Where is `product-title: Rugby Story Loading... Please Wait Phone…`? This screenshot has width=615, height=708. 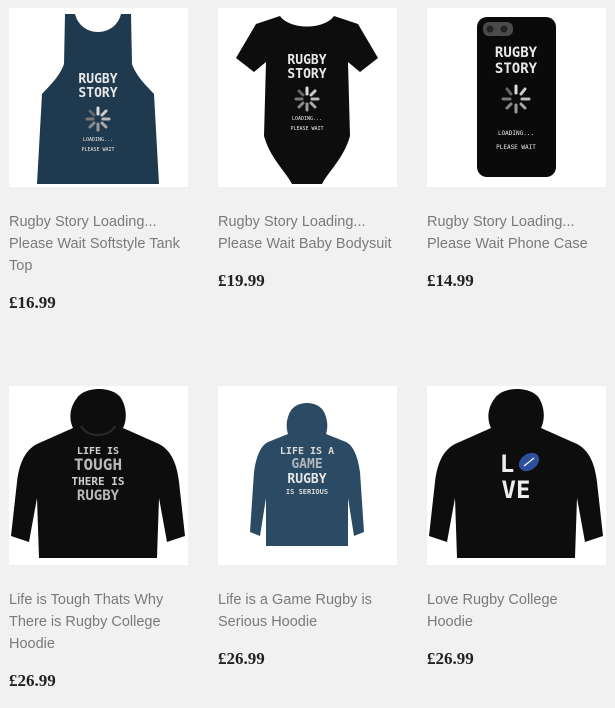 product-title: Rugby Story Loading... Please Wait Phone… is located at coordinates (517, 233).